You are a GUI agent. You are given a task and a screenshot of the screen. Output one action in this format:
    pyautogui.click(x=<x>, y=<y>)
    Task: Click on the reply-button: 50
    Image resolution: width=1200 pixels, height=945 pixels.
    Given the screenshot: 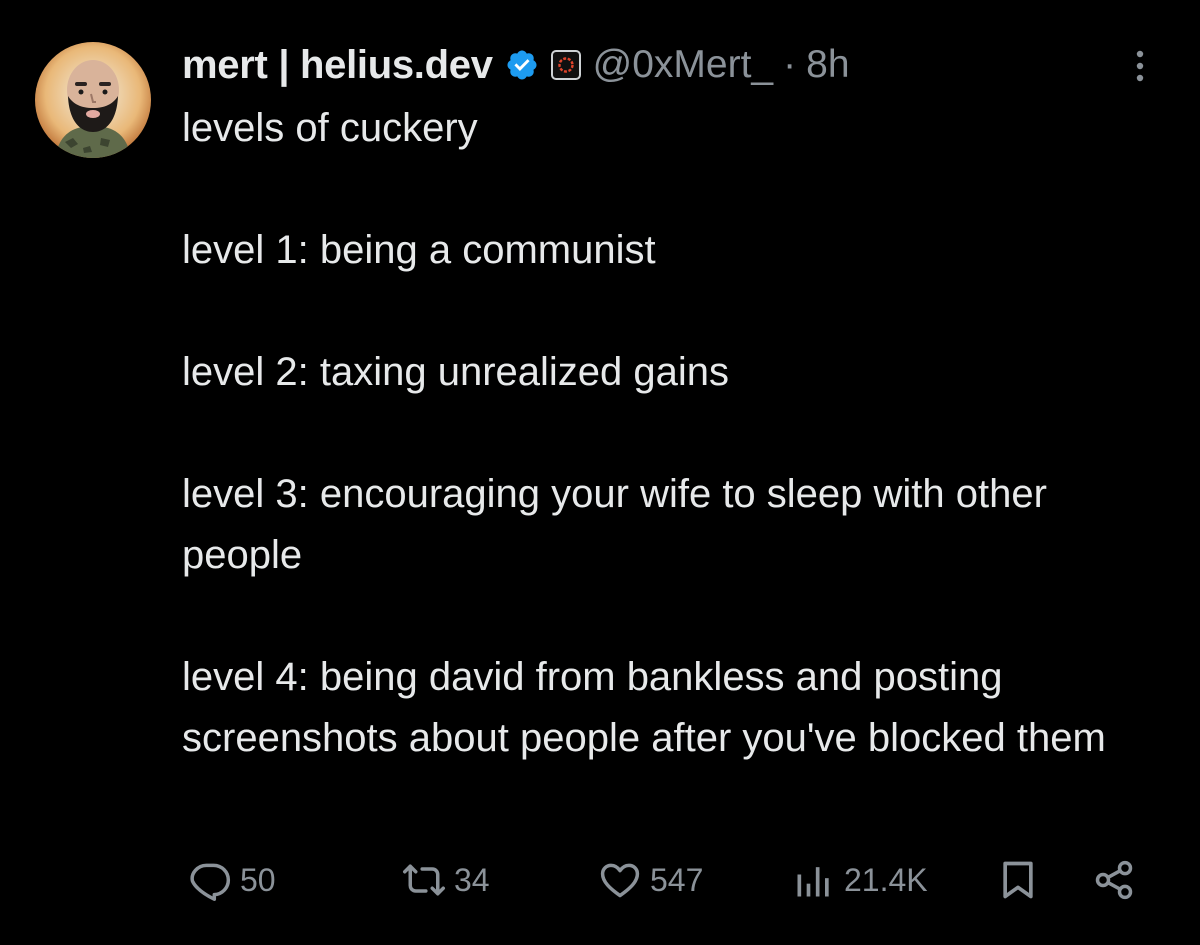 What is the action you would take?
    pyautogui.click(x=232, y=880)
    